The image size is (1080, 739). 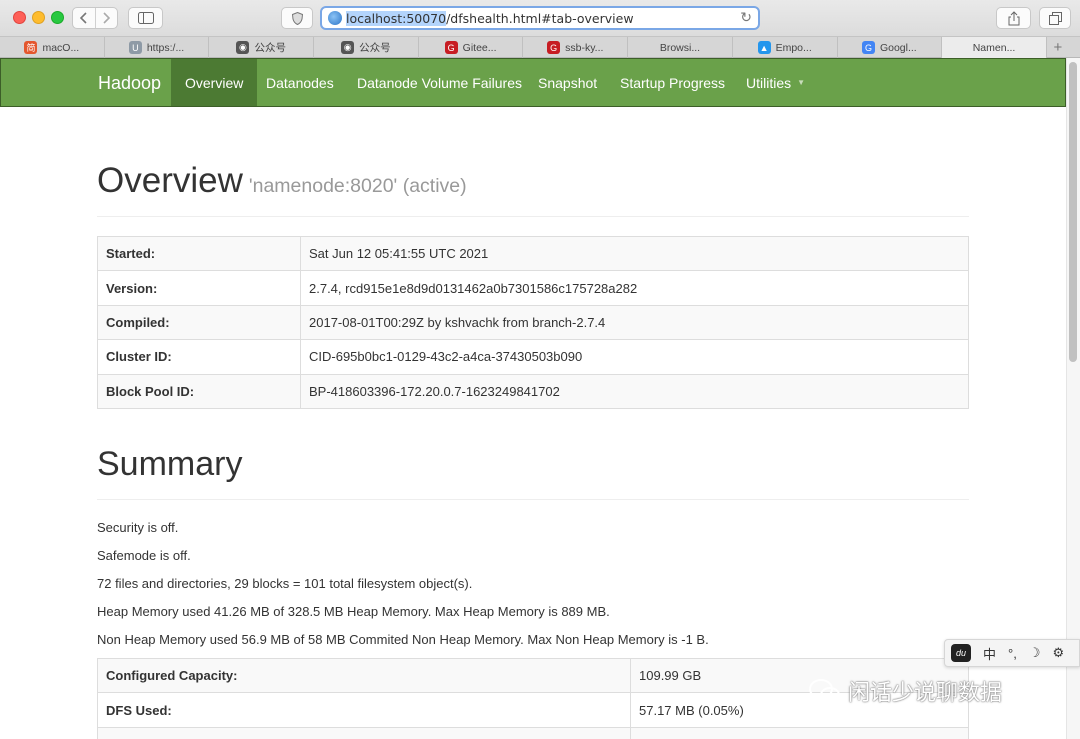 I want to click on nav-overview: Overview, so click(x=214, y=82).